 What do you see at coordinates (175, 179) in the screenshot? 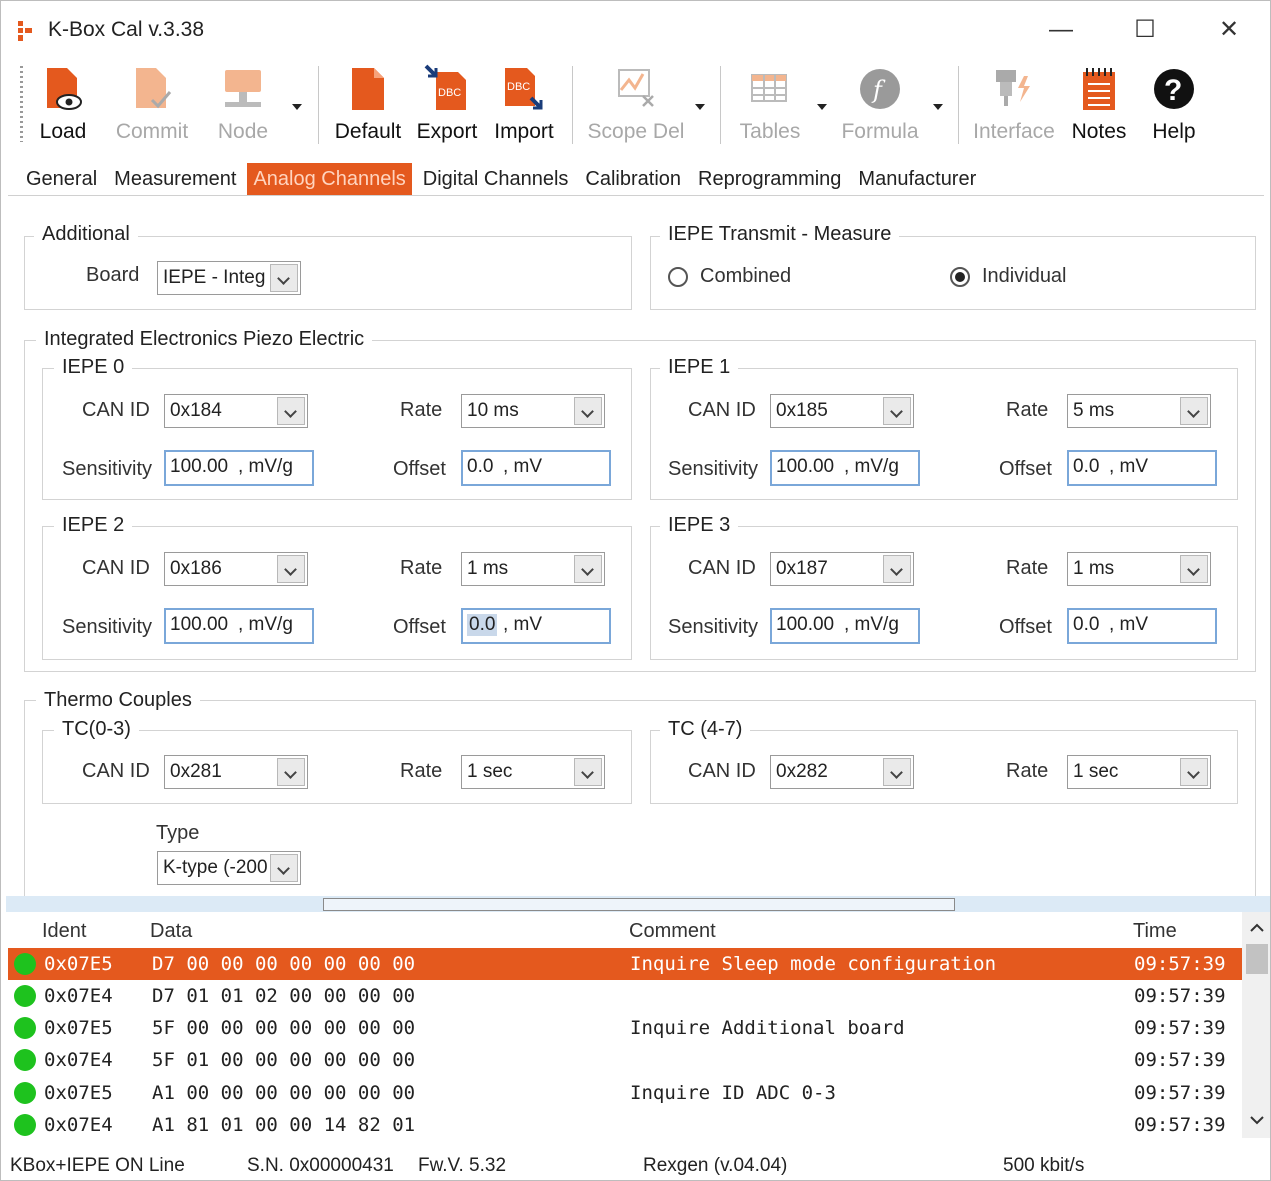
I see `tab-measurement: Measurement` at bounding box center [175, 179].